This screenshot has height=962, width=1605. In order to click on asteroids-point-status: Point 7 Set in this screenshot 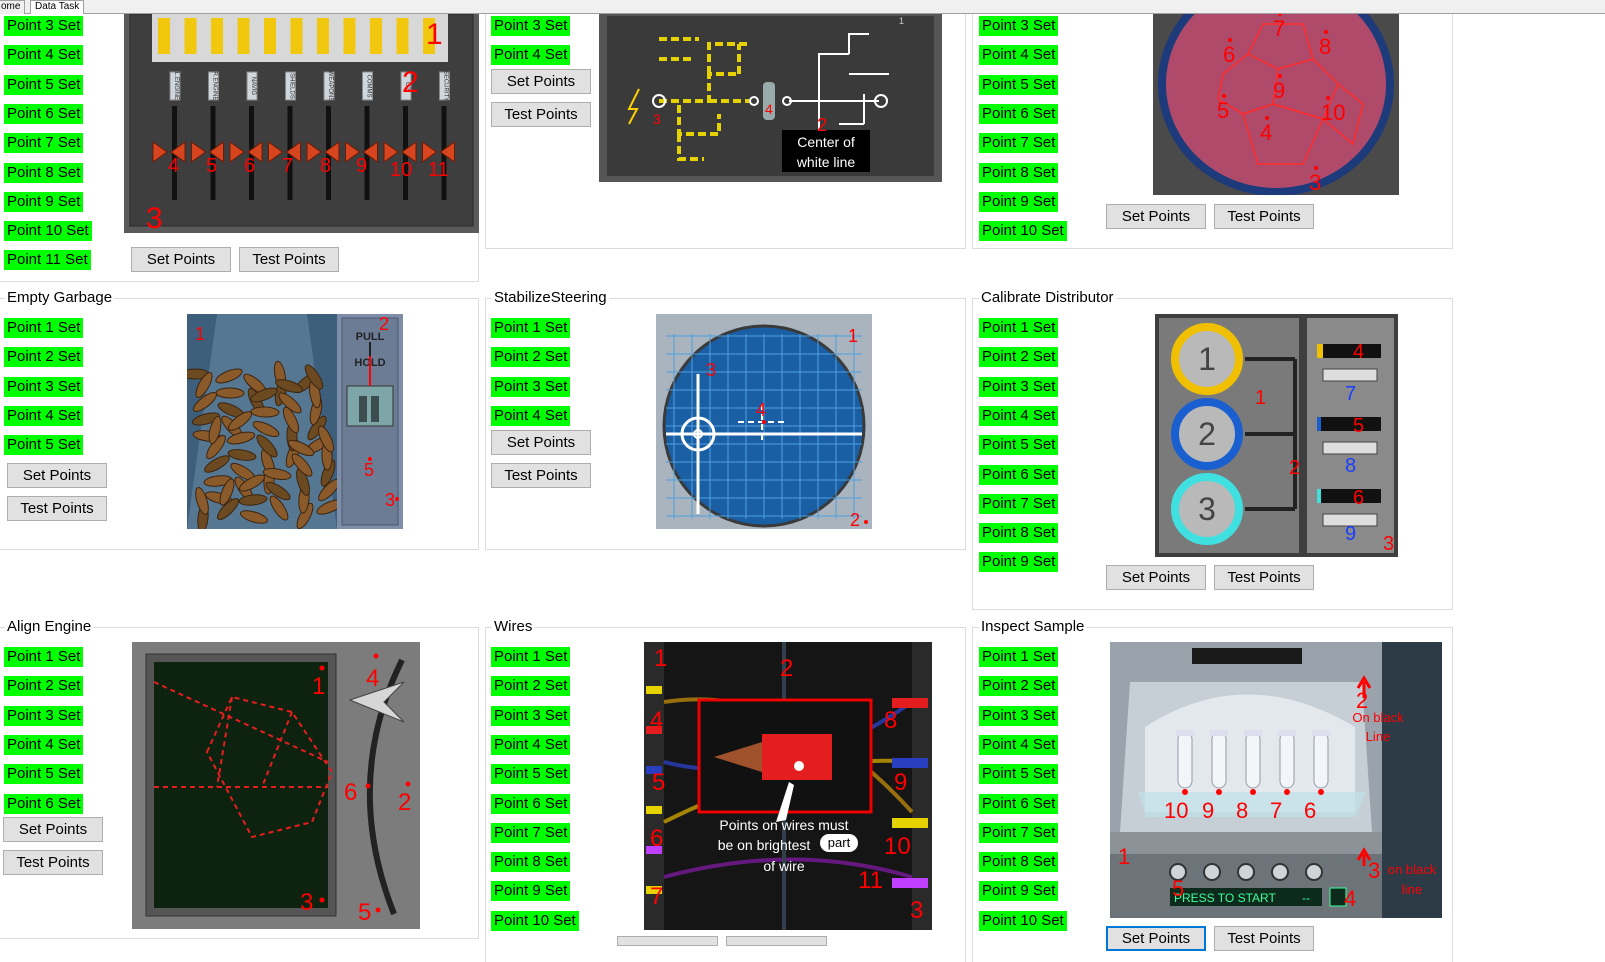, I will do `click(1019, 143)`.